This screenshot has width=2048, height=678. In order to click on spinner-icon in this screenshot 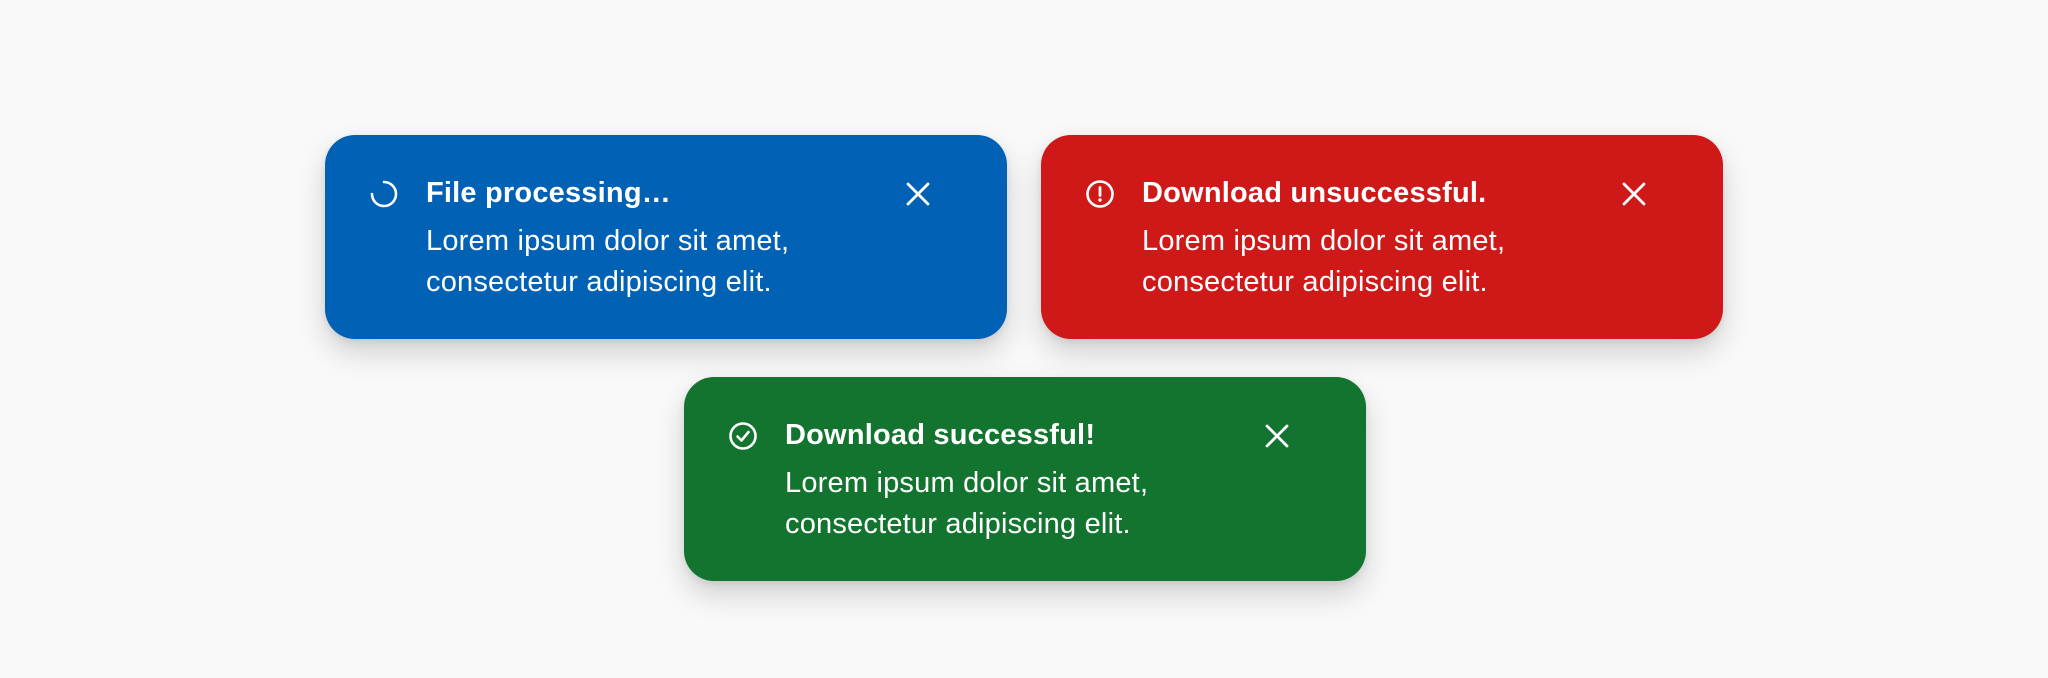, I will do `click(384, 194)`.